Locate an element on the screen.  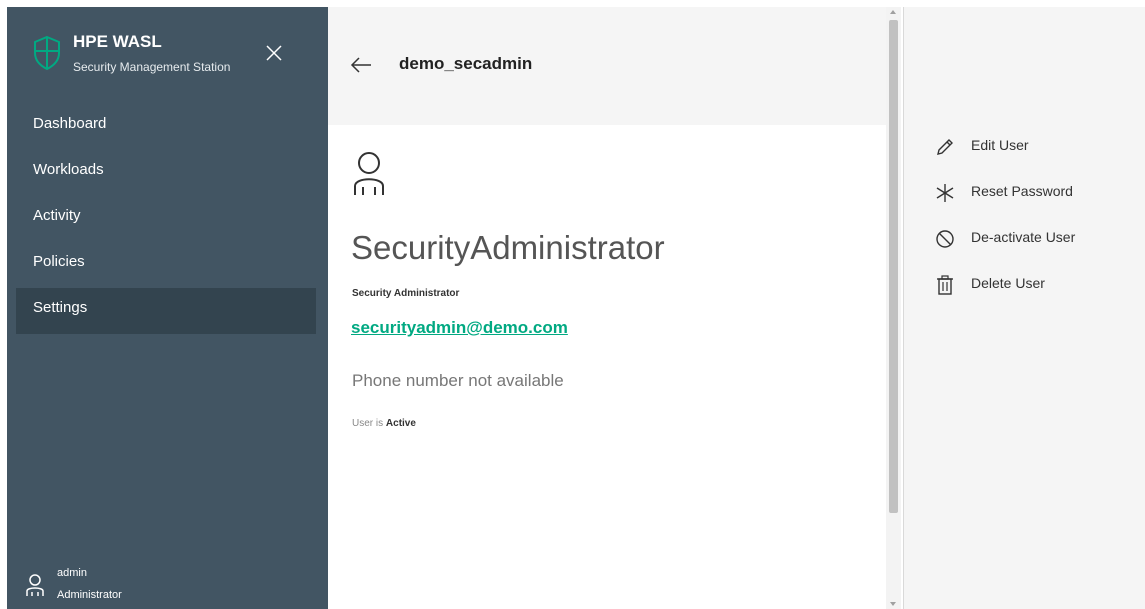
current-user-name: admin is located at coordinates (72, 573).